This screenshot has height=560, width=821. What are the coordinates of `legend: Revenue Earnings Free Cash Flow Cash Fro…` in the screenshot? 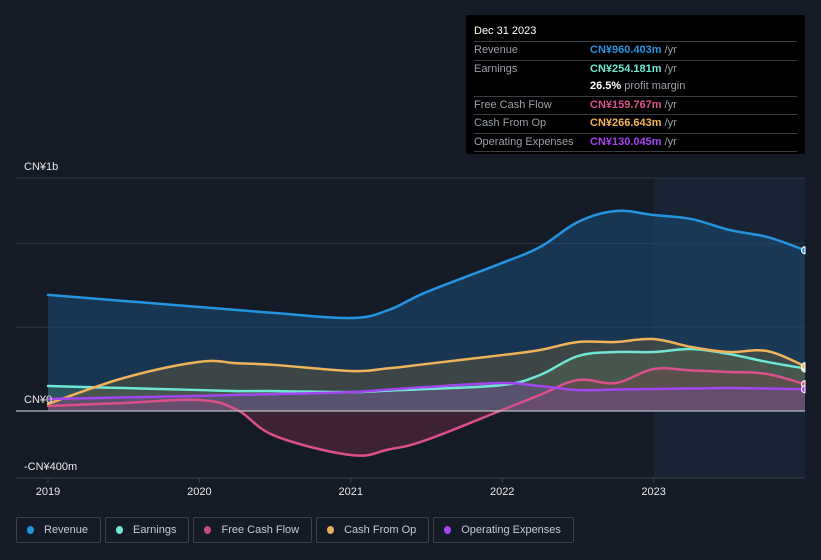 It's located at (295, 530).